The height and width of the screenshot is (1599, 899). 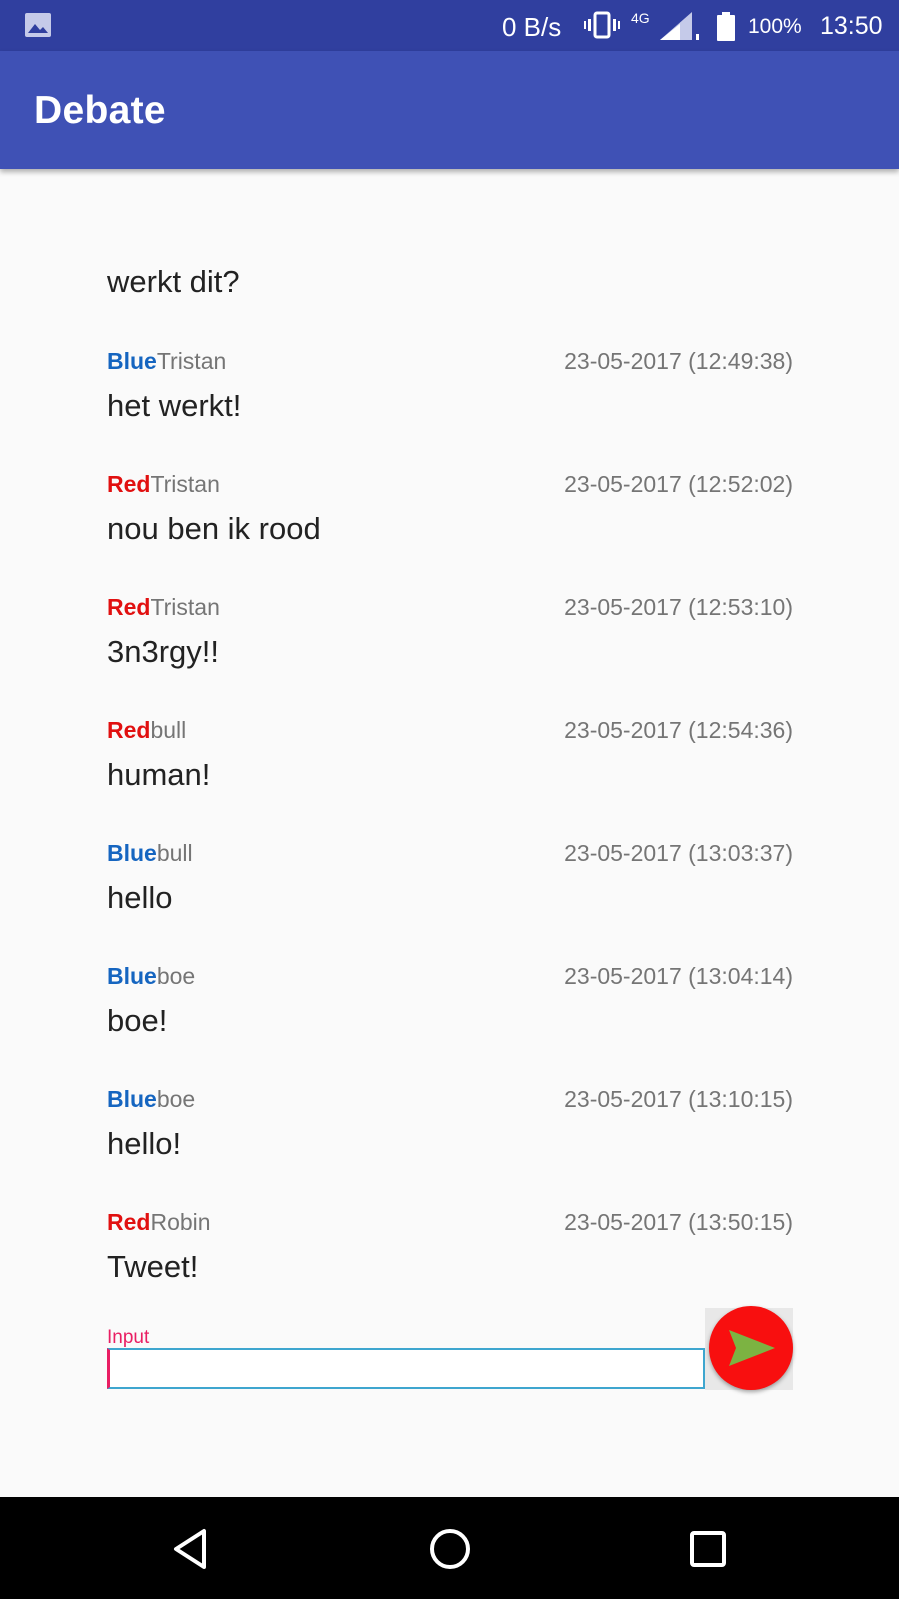 I want to click on message-header: RedTristan 23-05-2017 (12:52:02), so click(x=450, y=484).